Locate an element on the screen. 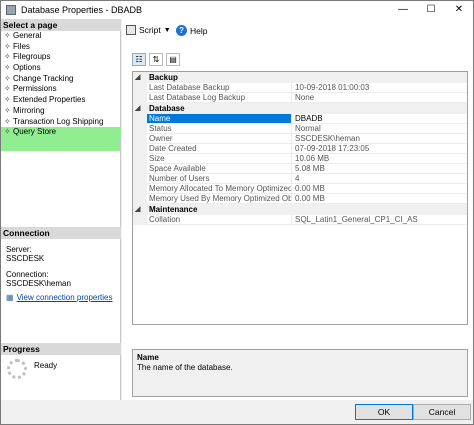 This screenshot has height=425, width=474. property-value: 10-09-2018 01:00:03 is located at coordinates (379, 88).